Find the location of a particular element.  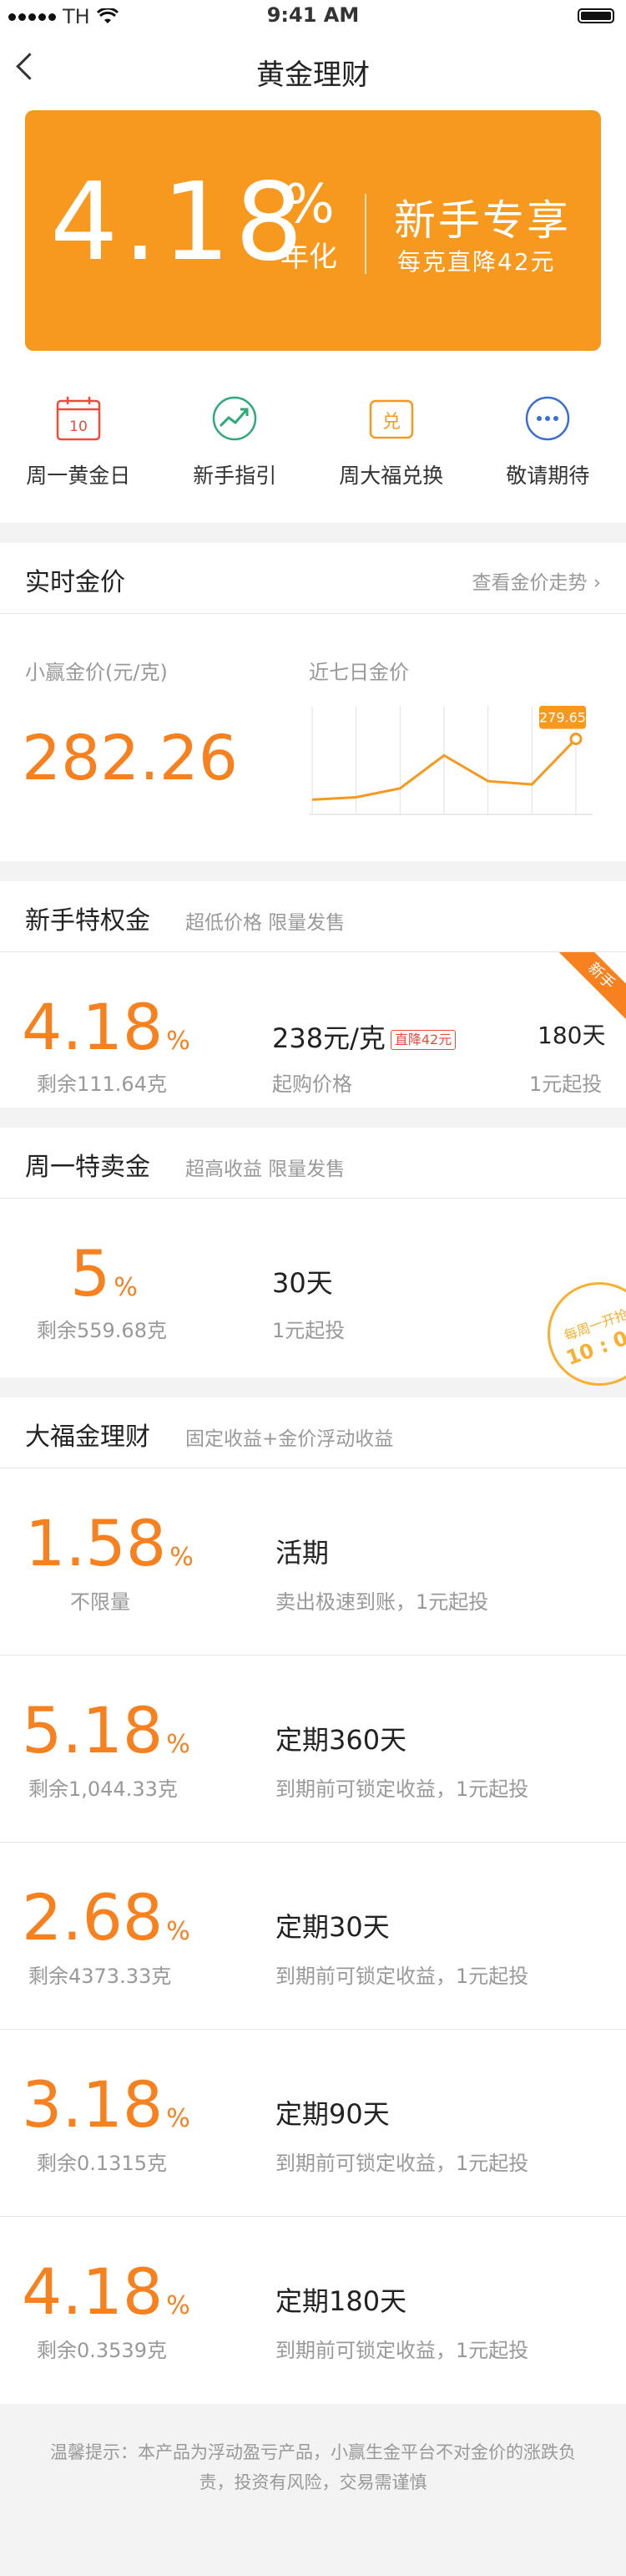

gold-price: 282.26 is located at coordinates (130, 758).